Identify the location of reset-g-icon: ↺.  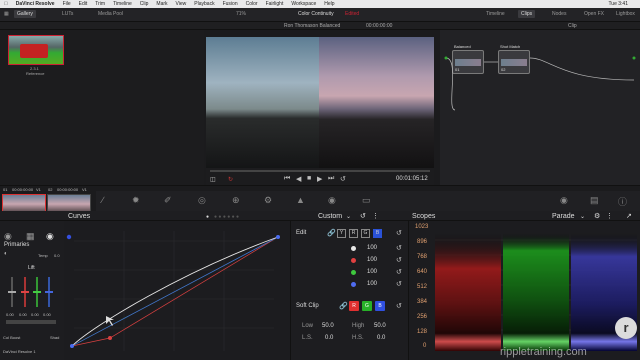
(399, 272).